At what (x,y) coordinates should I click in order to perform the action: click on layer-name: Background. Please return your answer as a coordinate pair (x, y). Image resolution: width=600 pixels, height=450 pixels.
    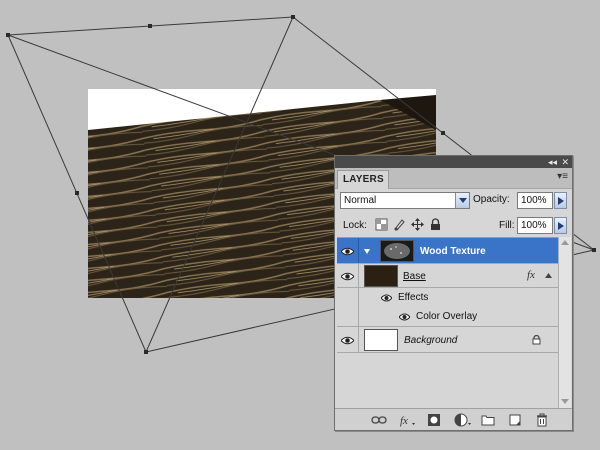
    Looking at the image, I should click on (431, 340).